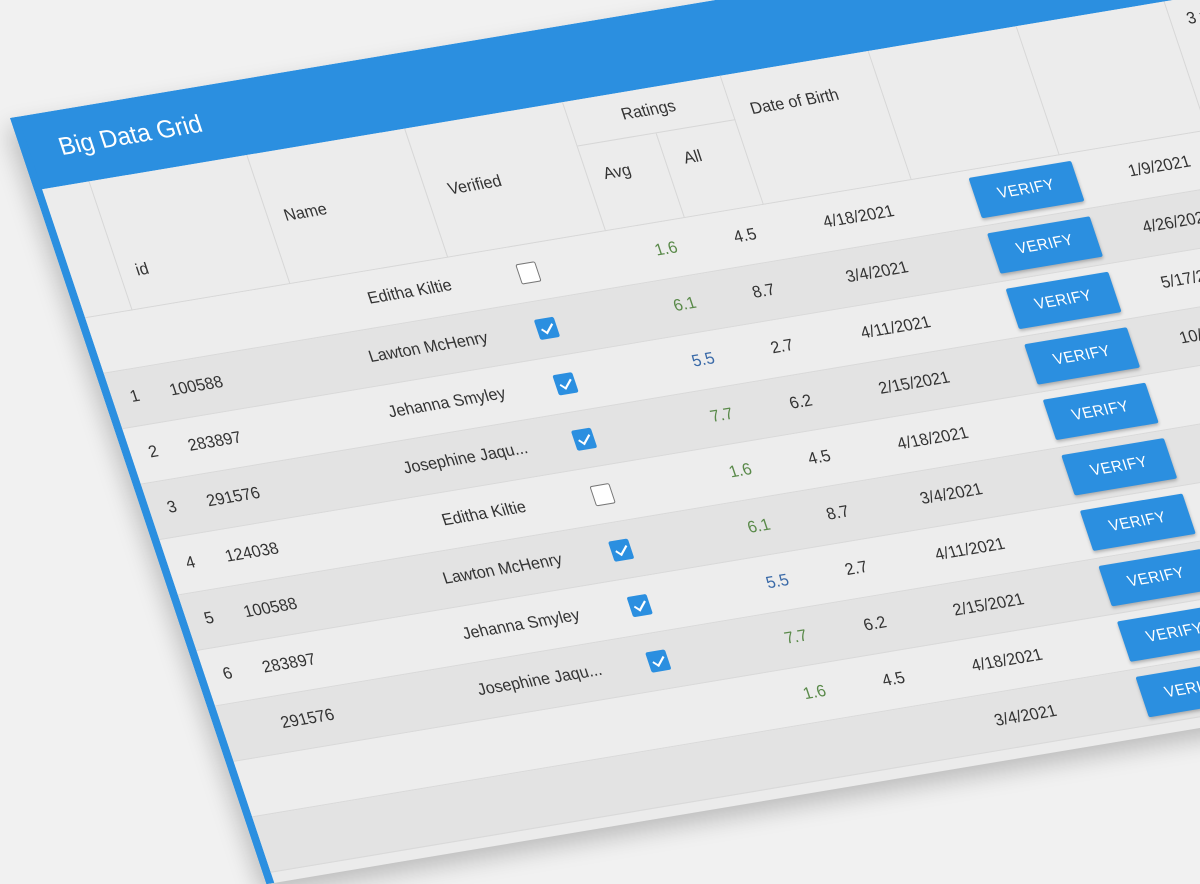 Image resolution: width=1200 pixels, height=884 pixels. What do you see at coordinates (305, 212) in the screenshot?
I see `column-header-name-label: Name` at bounding box center [305, 212].